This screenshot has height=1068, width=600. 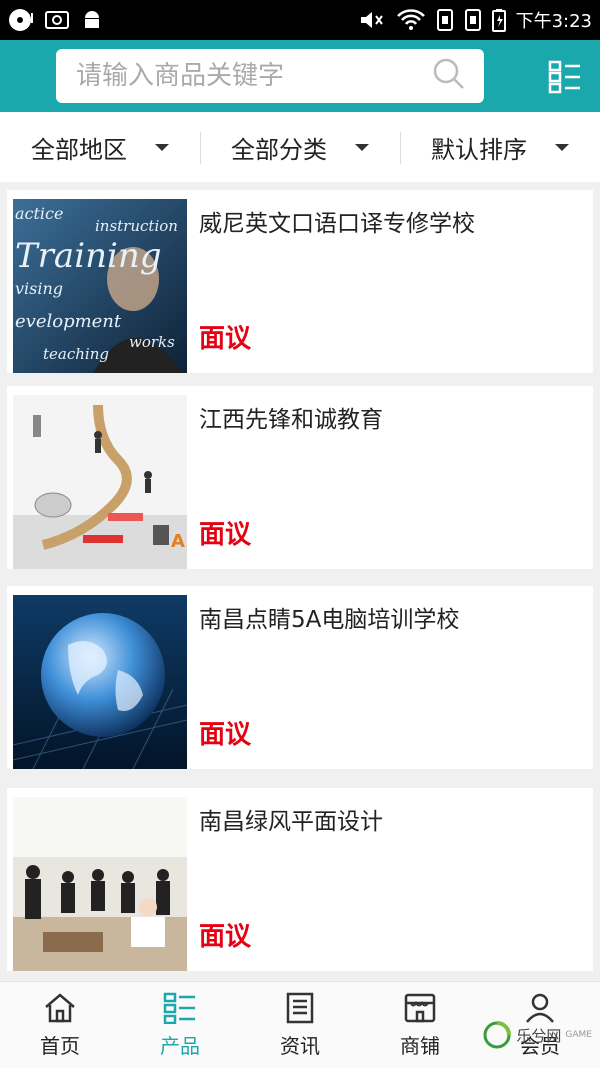 What do you see at coordinates (473, 20) in the screenshot?
I see `sim2-icon` at bounding box center [473, 20].